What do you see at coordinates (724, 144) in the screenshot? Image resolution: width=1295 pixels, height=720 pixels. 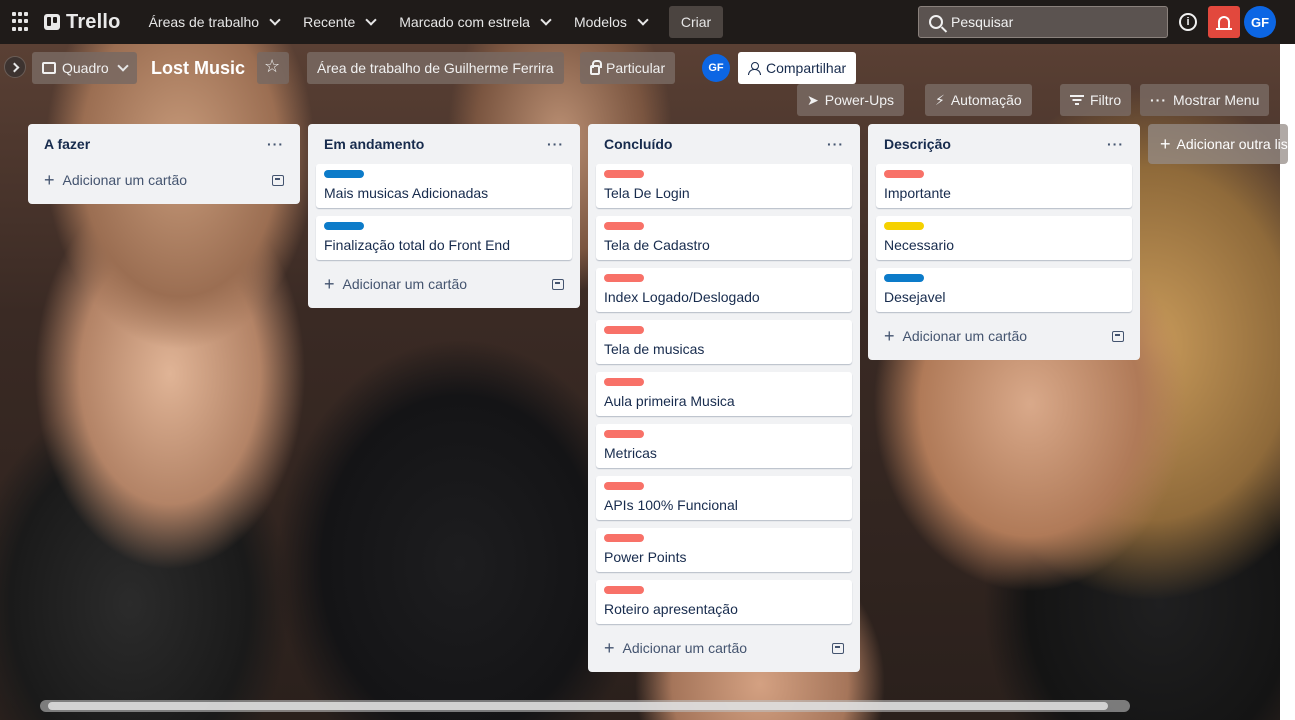 I see `list-header: Concluído ···` at bounding box center [724, 144].